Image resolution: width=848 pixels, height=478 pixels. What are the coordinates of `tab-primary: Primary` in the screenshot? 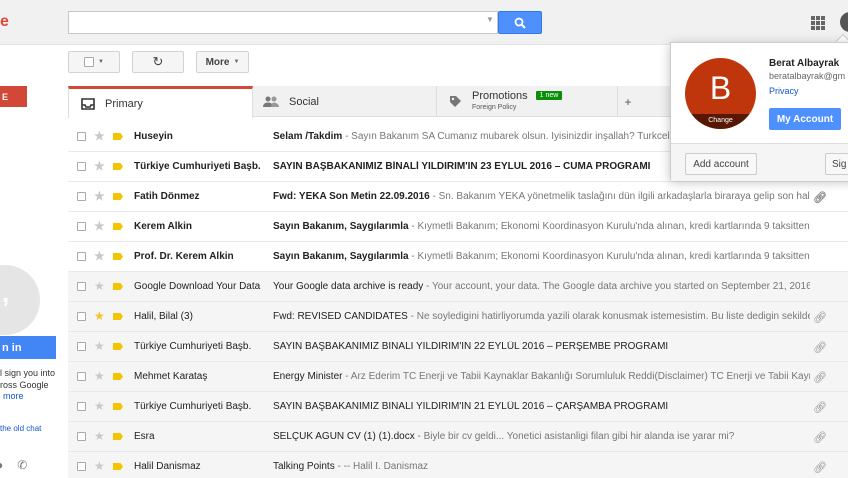 It's located at (160, 102).